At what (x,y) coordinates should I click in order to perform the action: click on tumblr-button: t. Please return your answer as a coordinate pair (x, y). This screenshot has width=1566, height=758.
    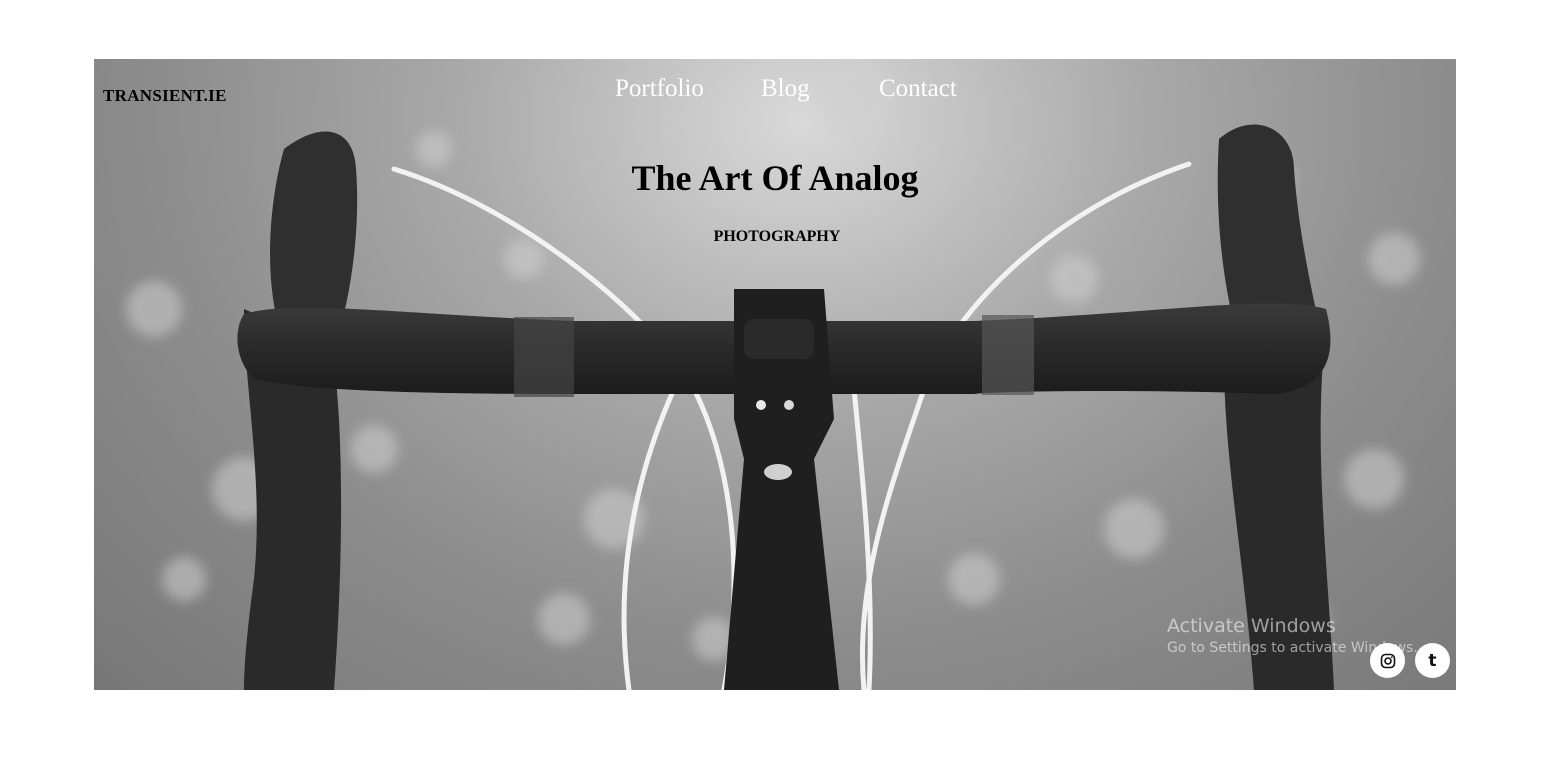
    Looking at the image, I should click on (1432, 660).